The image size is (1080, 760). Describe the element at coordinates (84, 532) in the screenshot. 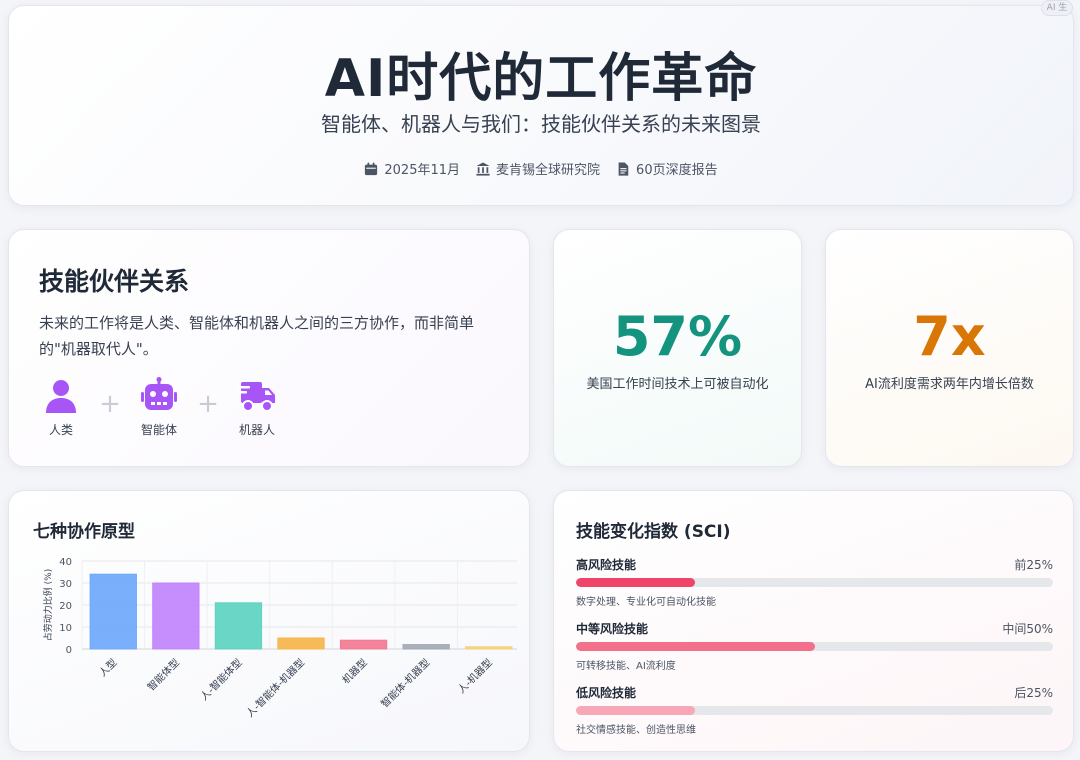

I see `chart-title: 七种协作原型` at that location.